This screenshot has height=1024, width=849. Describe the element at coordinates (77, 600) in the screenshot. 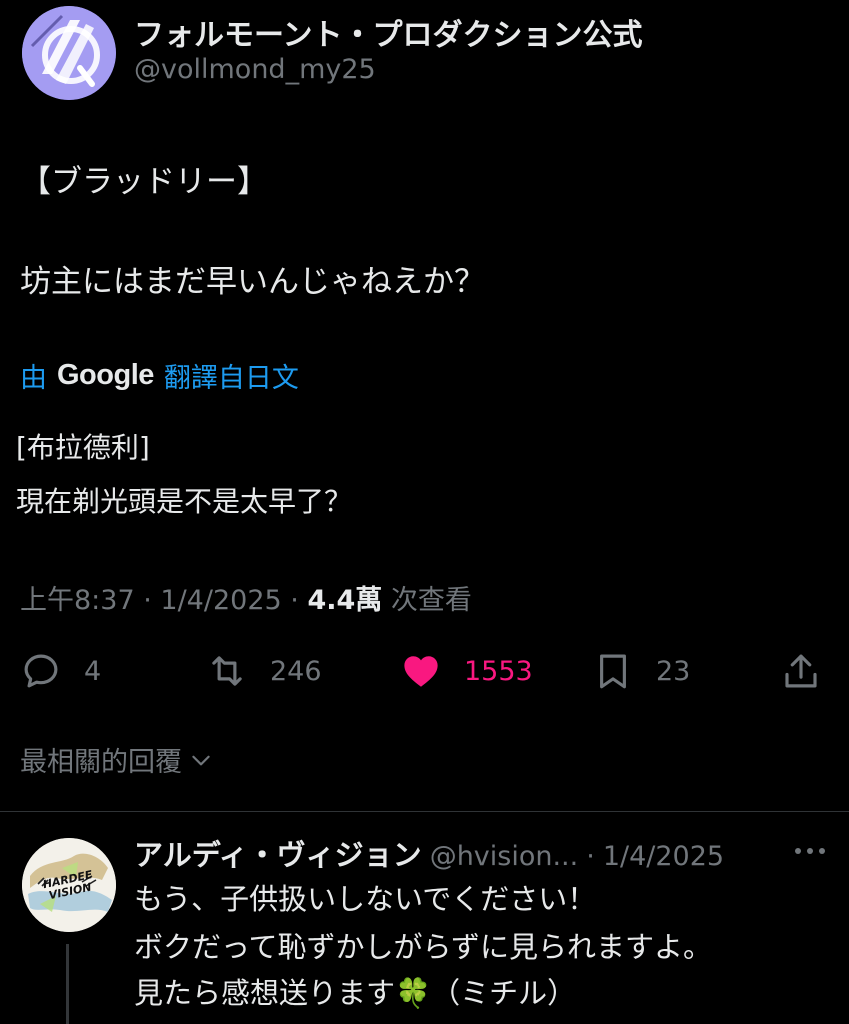

I see `post-time: 上午8:37` at that location.